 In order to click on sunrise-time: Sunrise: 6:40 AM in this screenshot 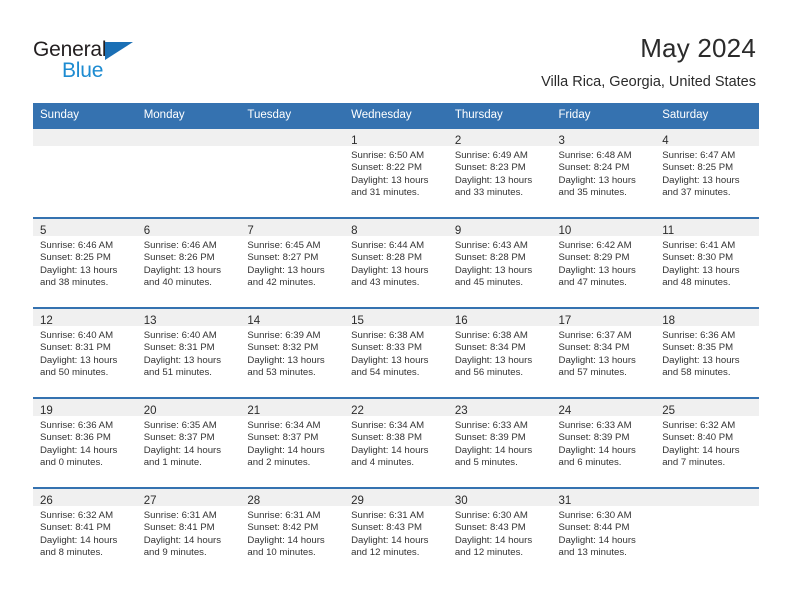, I will do `click(180, 335)`.